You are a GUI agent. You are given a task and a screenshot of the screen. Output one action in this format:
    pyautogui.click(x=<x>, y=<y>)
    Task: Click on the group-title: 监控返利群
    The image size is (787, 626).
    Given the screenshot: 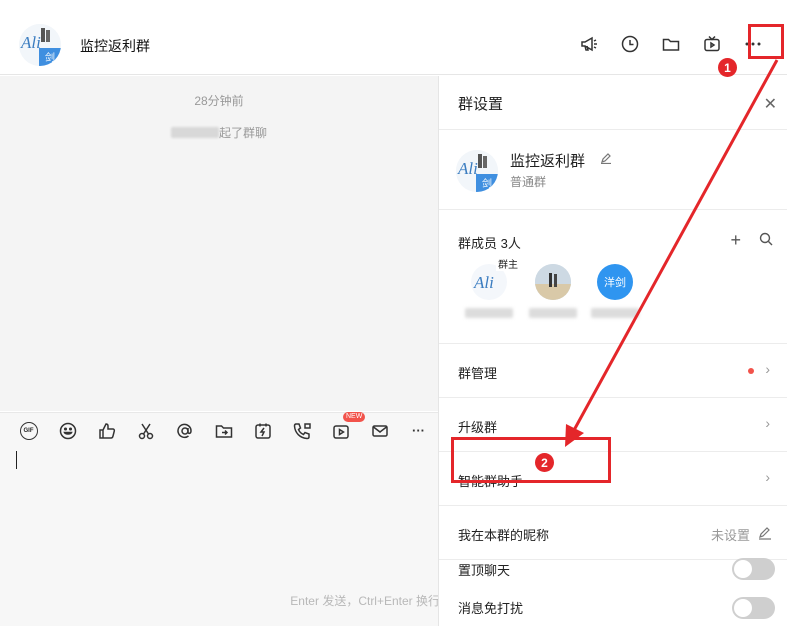 What is the action you would take?
    pyautogui.click(x=115, y=46)
    